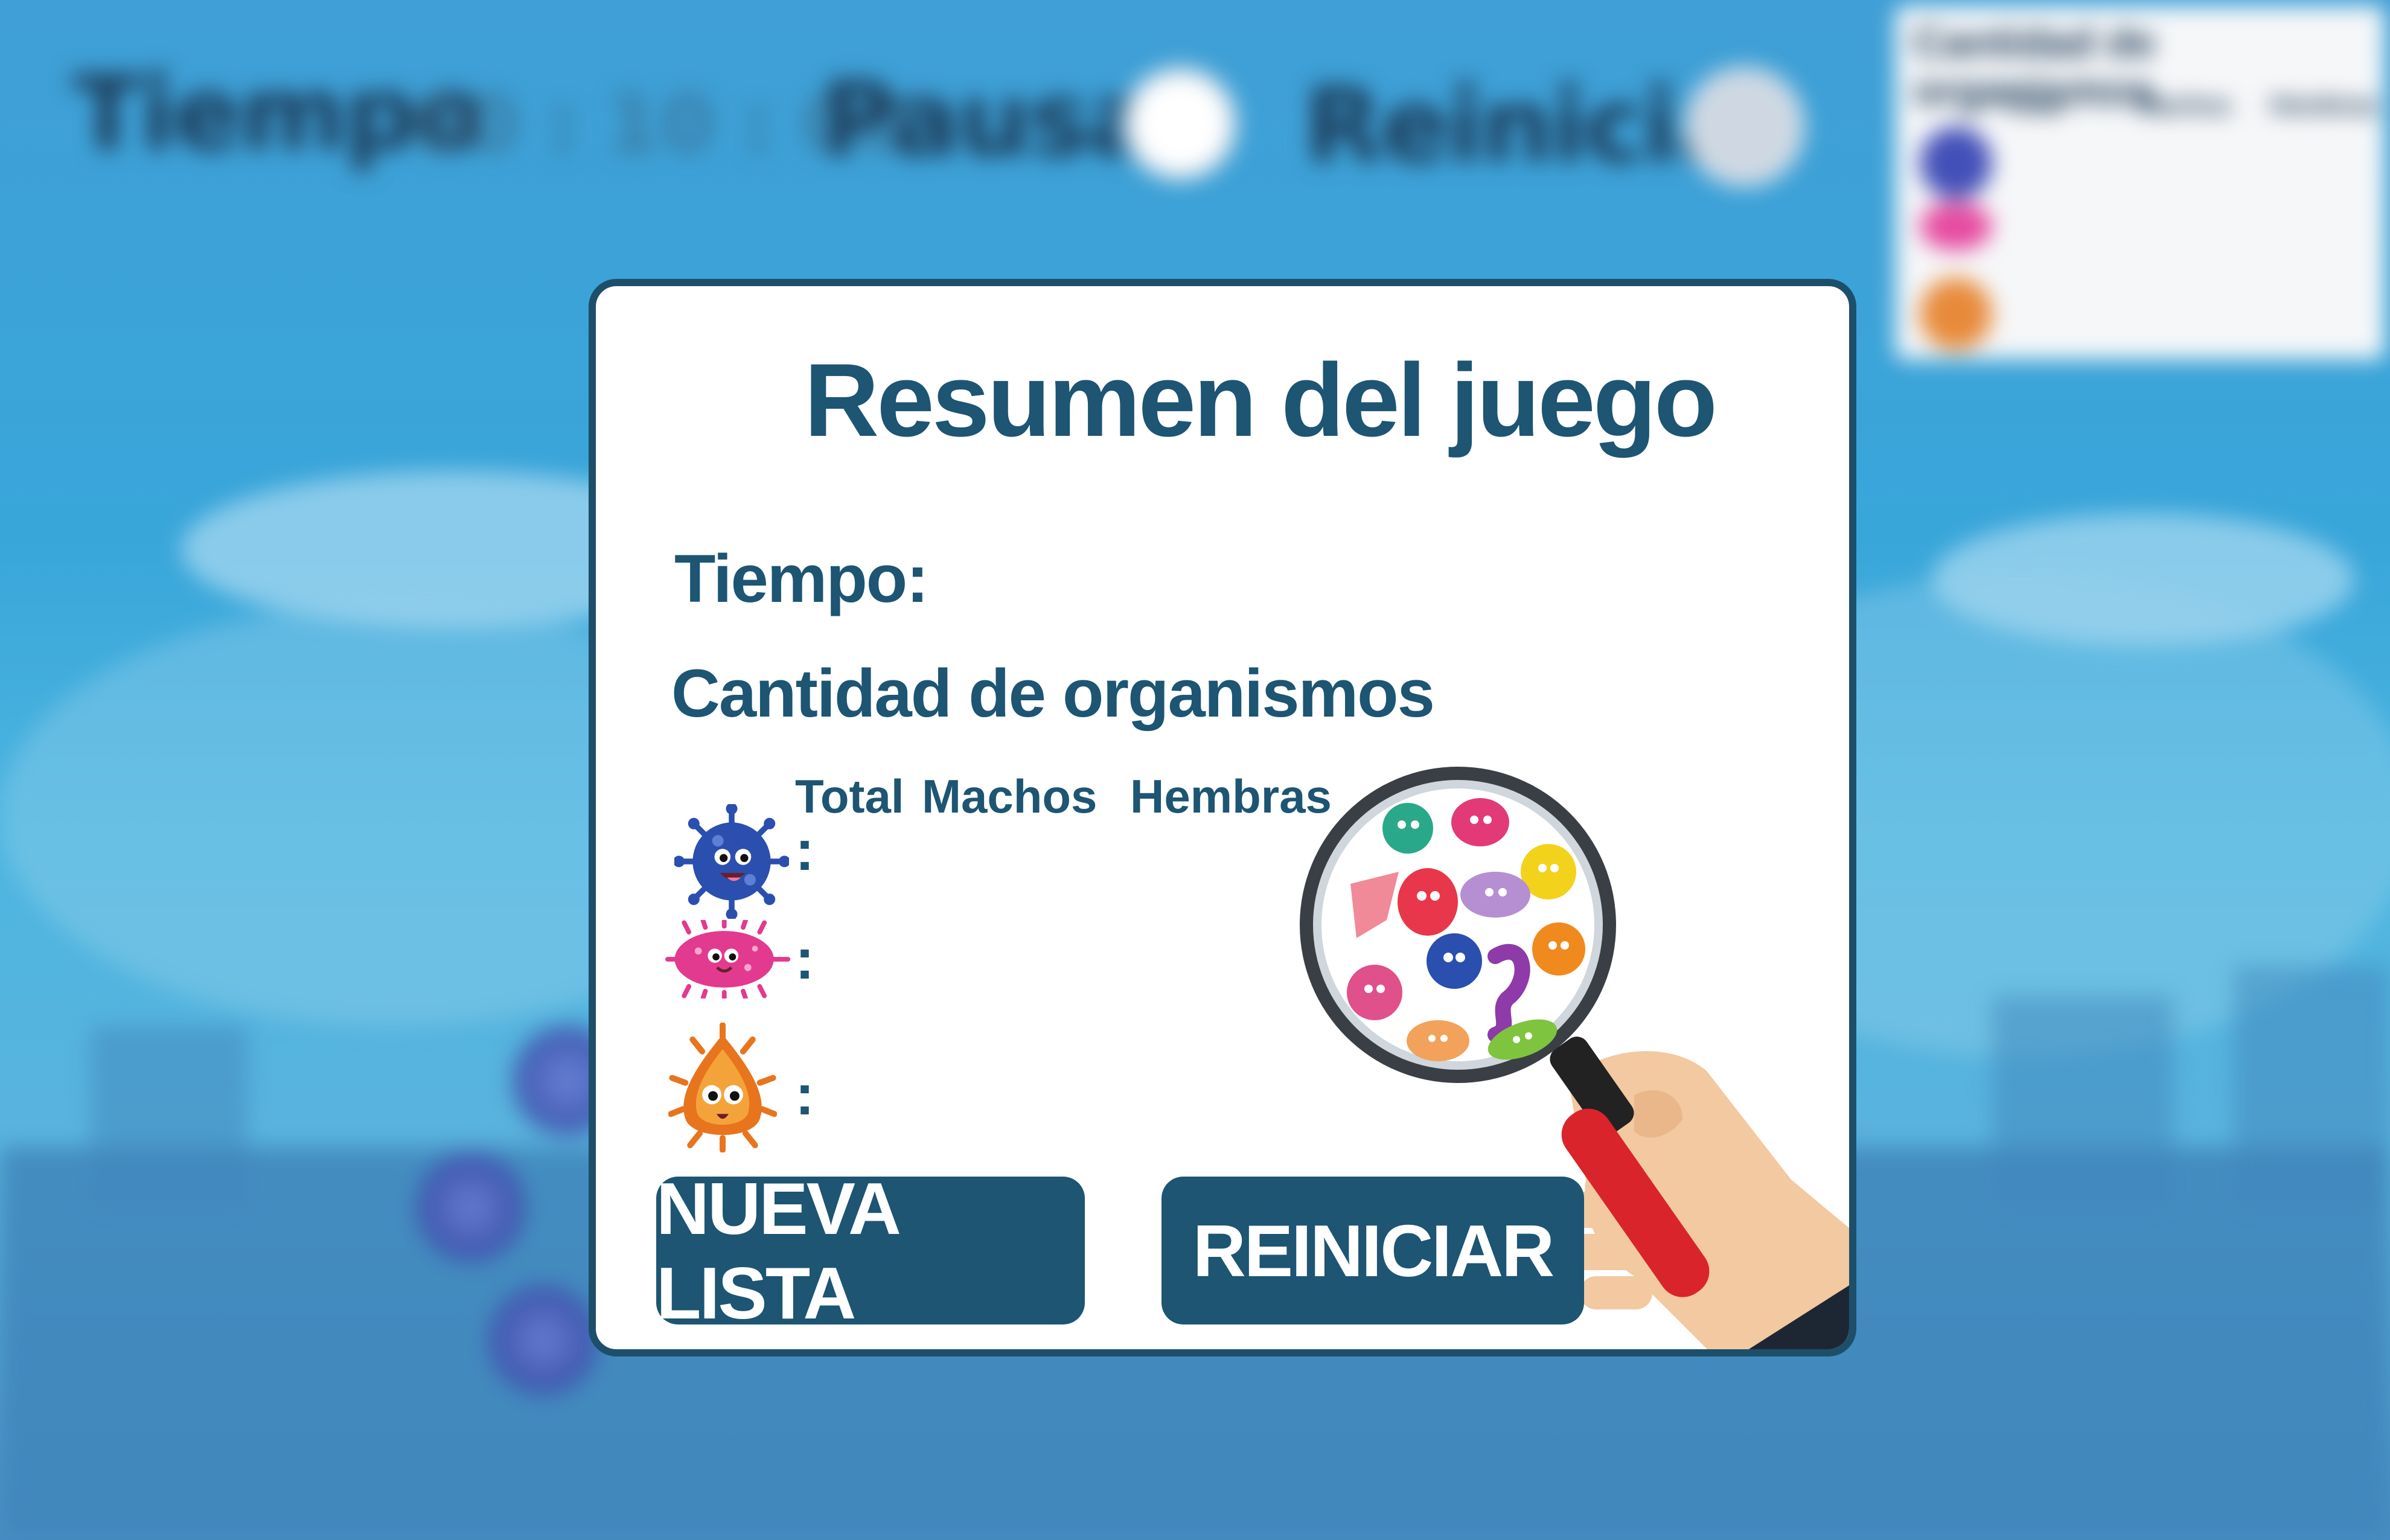 Image resolution: width=2390 pixels, height=1540 pixels. I want to click on mini-col-females: Hembras, so click(2324, 105).